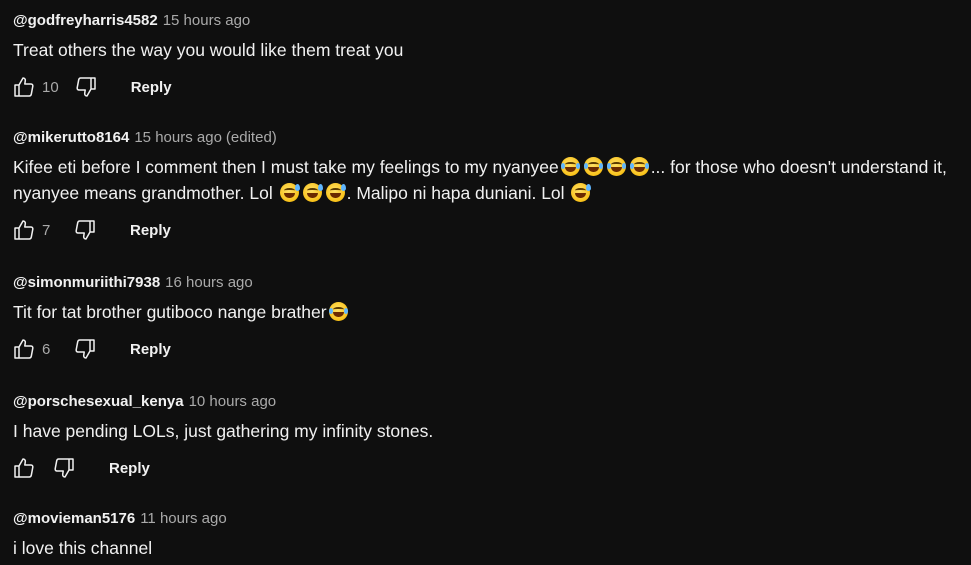 The image size is (971, 565). I want to click on comment-actions: Reply, so click(491, 468).